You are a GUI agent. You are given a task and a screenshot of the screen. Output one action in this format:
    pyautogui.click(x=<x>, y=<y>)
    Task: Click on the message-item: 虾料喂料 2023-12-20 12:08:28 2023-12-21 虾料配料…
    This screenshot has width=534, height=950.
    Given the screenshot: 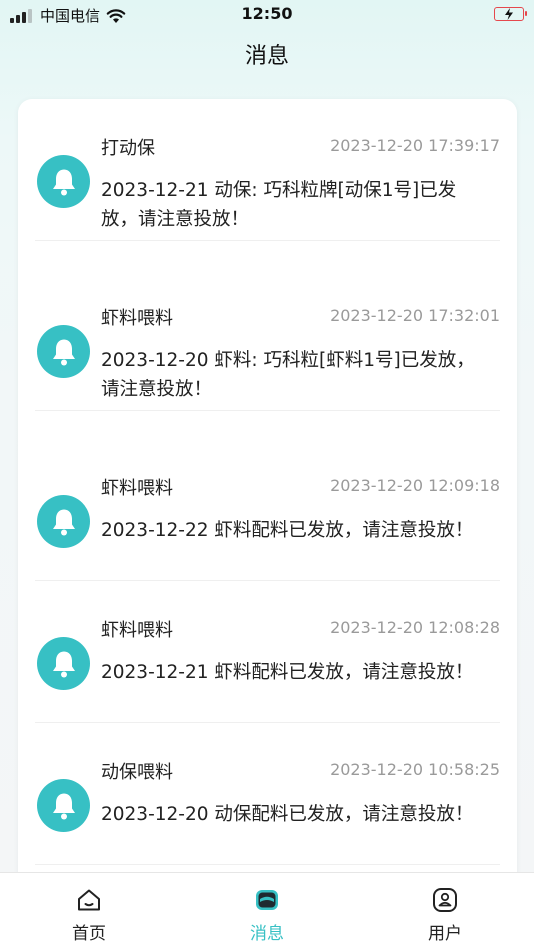 What is the action you would take?
    pyautogui.click(x=267, y=652)
    